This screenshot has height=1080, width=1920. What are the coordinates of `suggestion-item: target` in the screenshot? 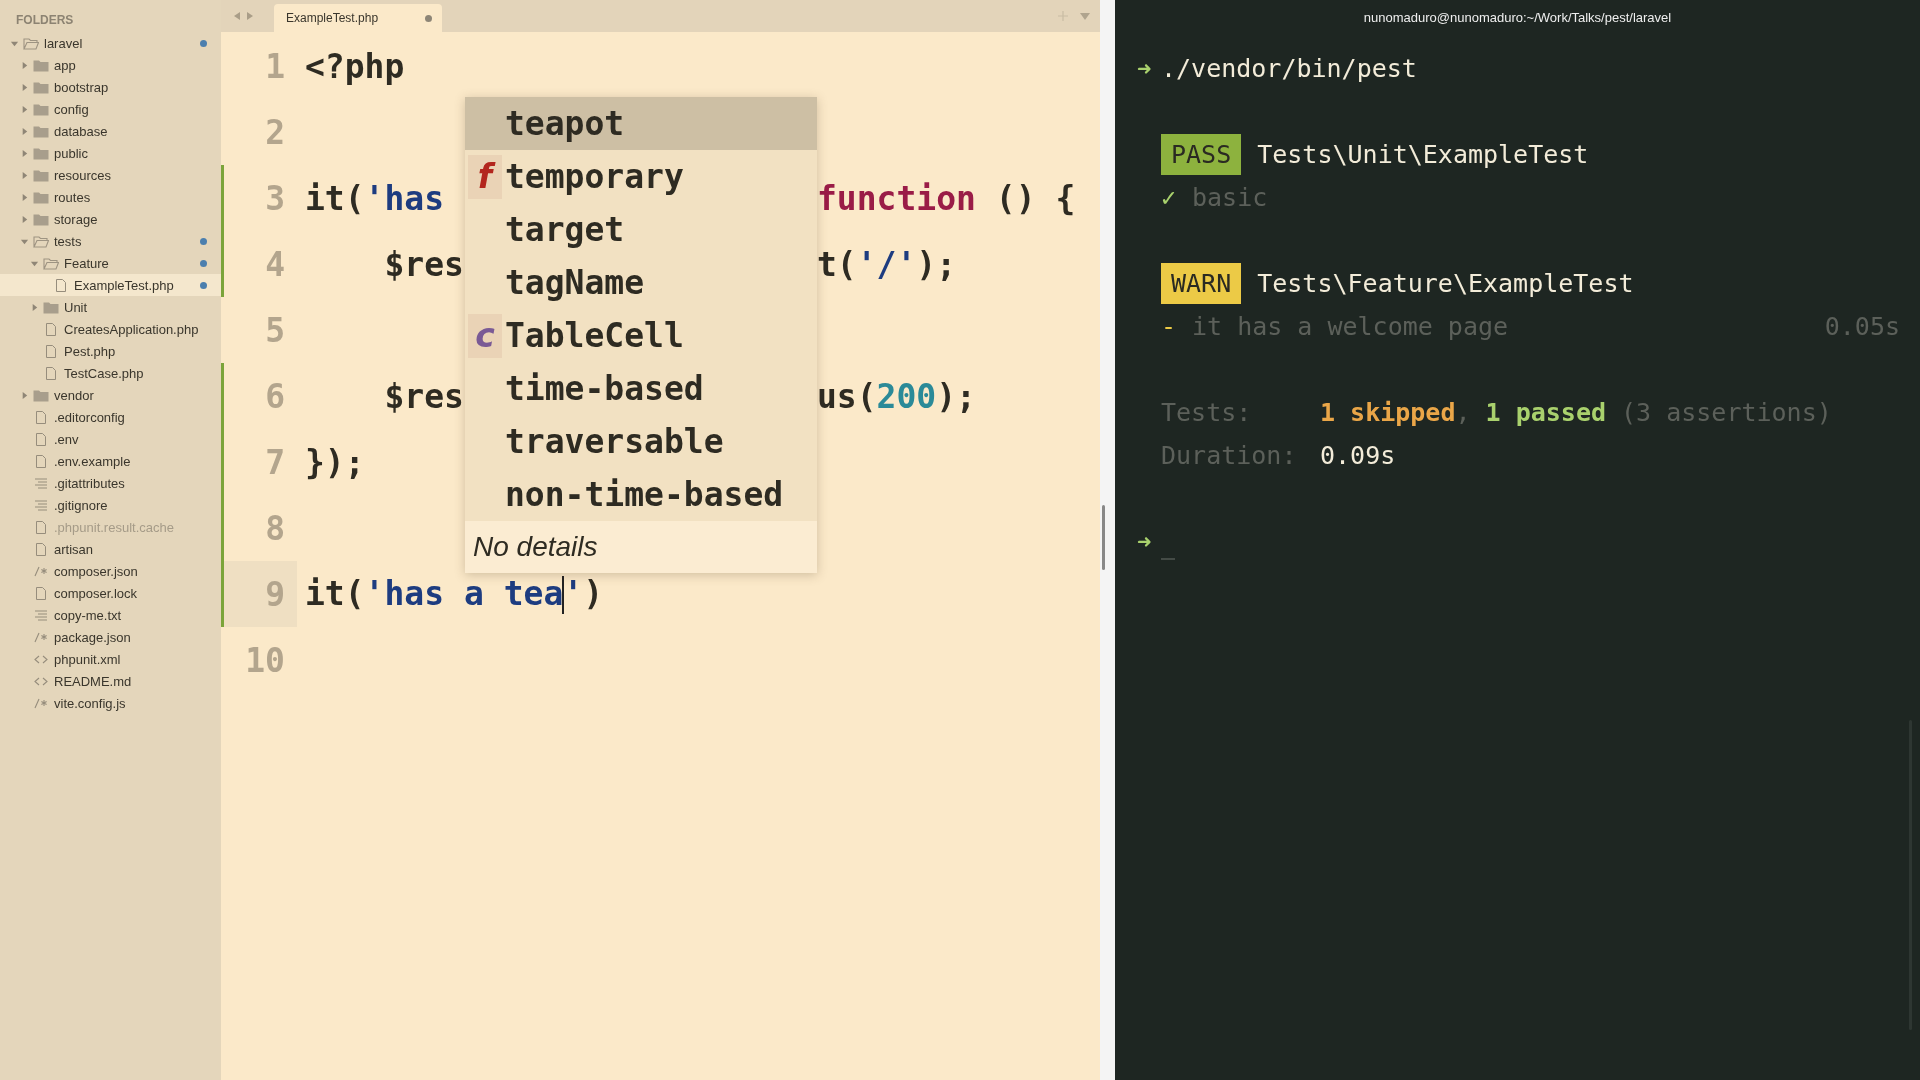 It's located at (641, 229).